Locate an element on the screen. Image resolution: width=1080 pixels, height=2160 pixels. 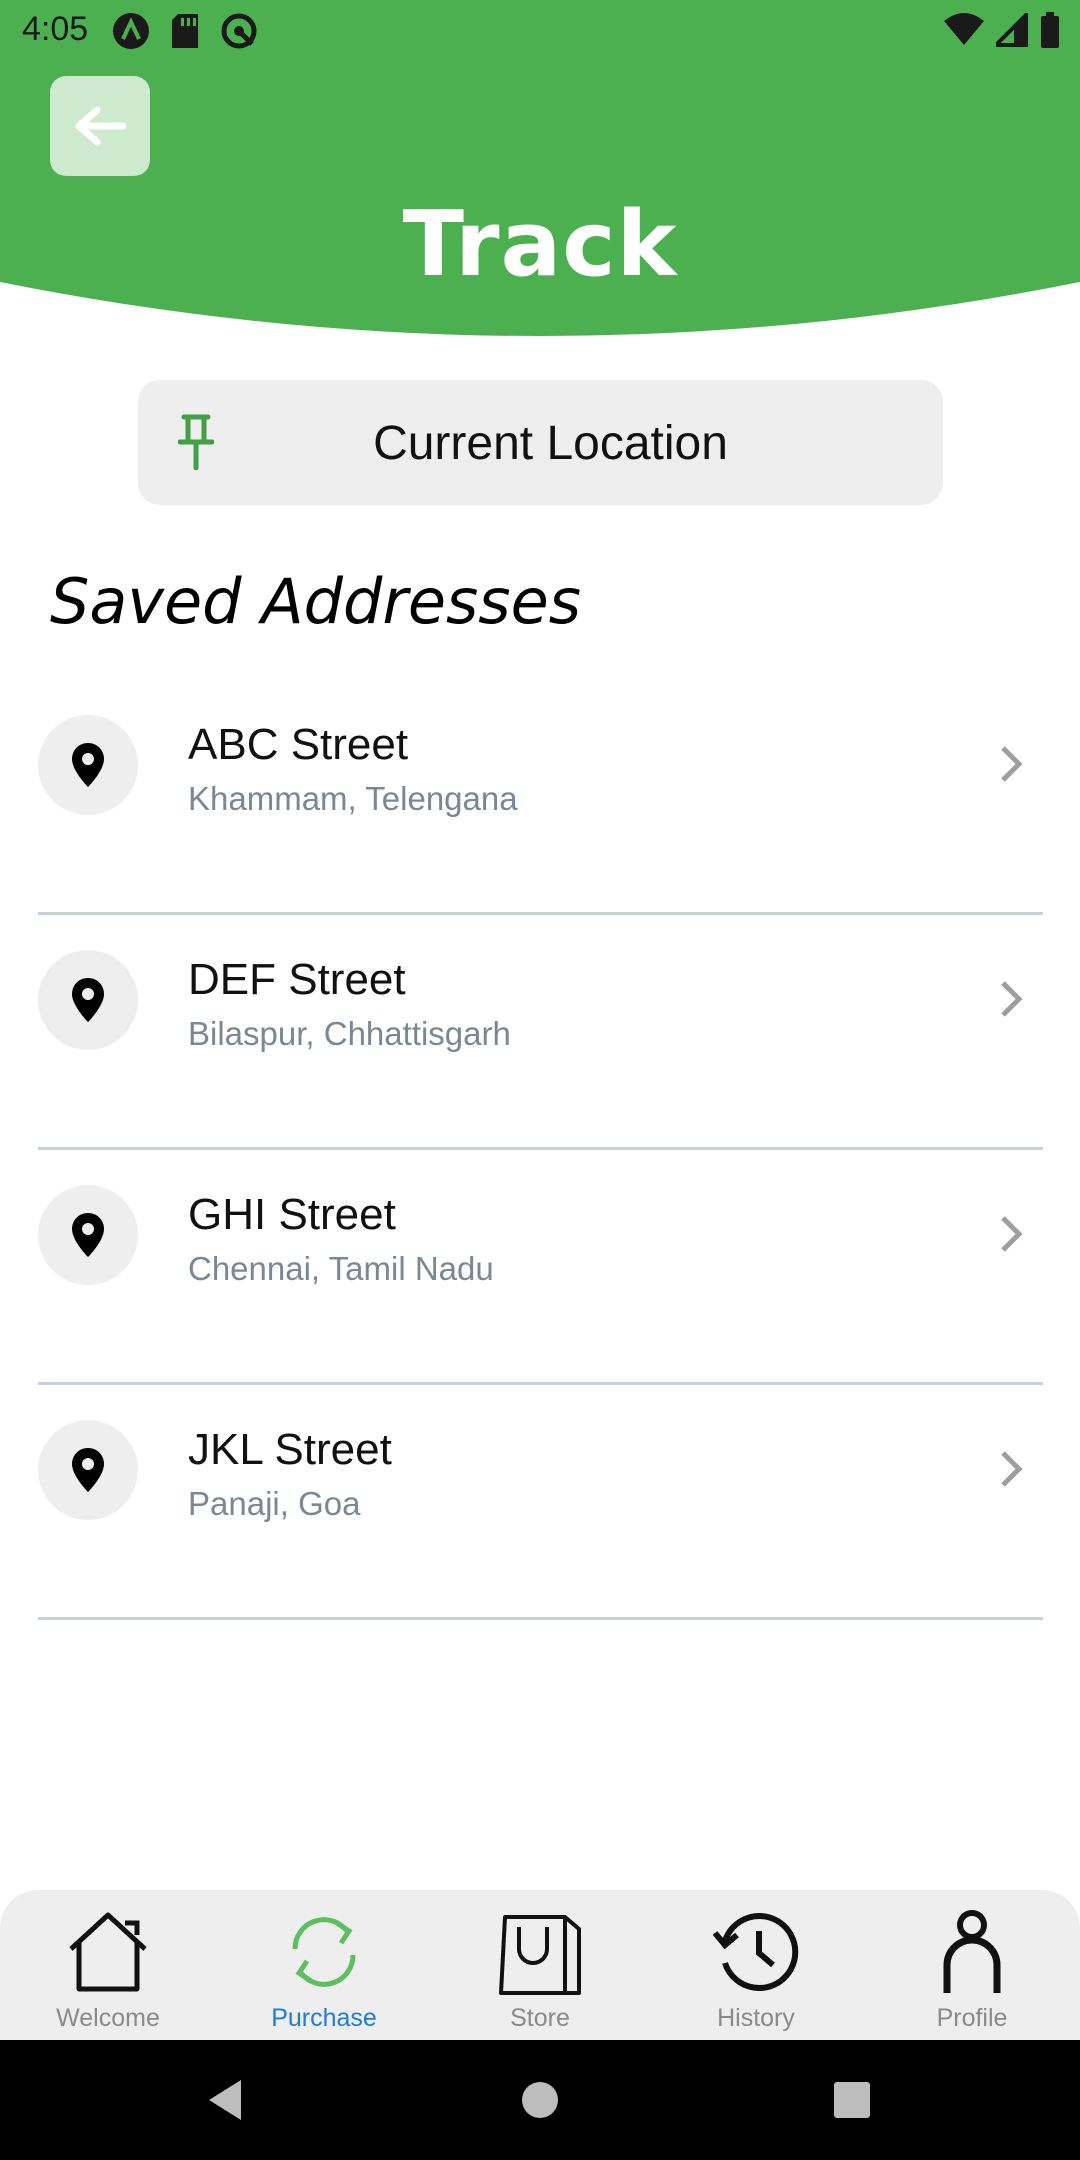
circle-home-icon is located at coordinates (540, 2100).